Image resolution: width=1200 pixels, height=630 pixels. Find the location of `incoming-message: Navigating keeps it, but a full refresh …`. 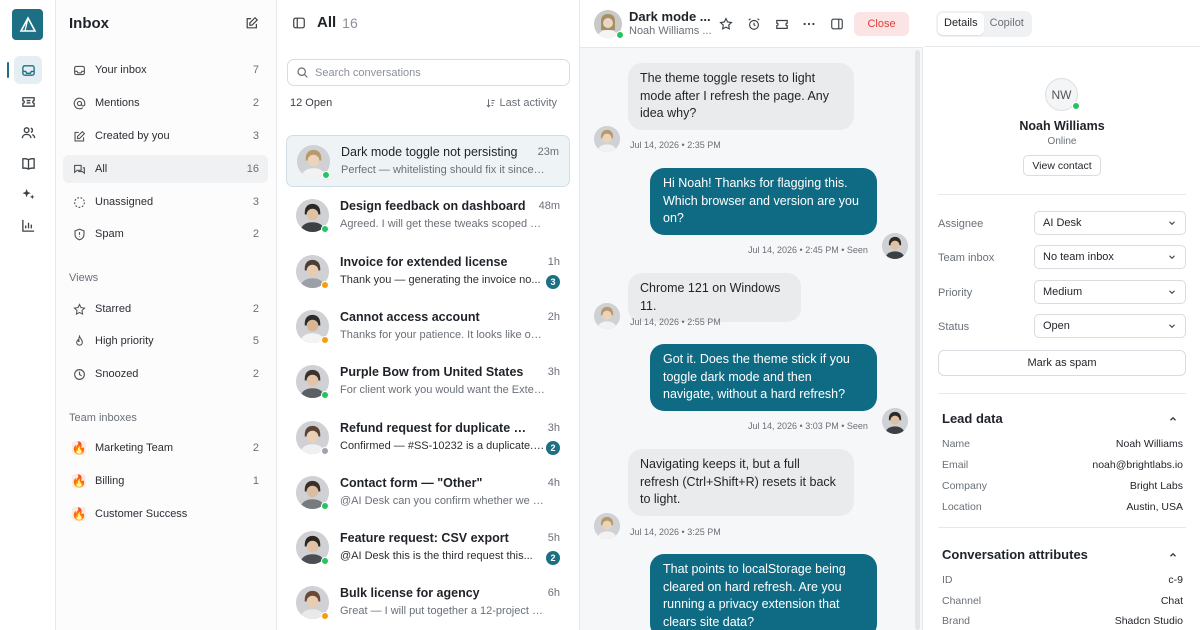

incoming-message: Navigating keeps it, but a full refresh … is located at coordinates (741, 482).